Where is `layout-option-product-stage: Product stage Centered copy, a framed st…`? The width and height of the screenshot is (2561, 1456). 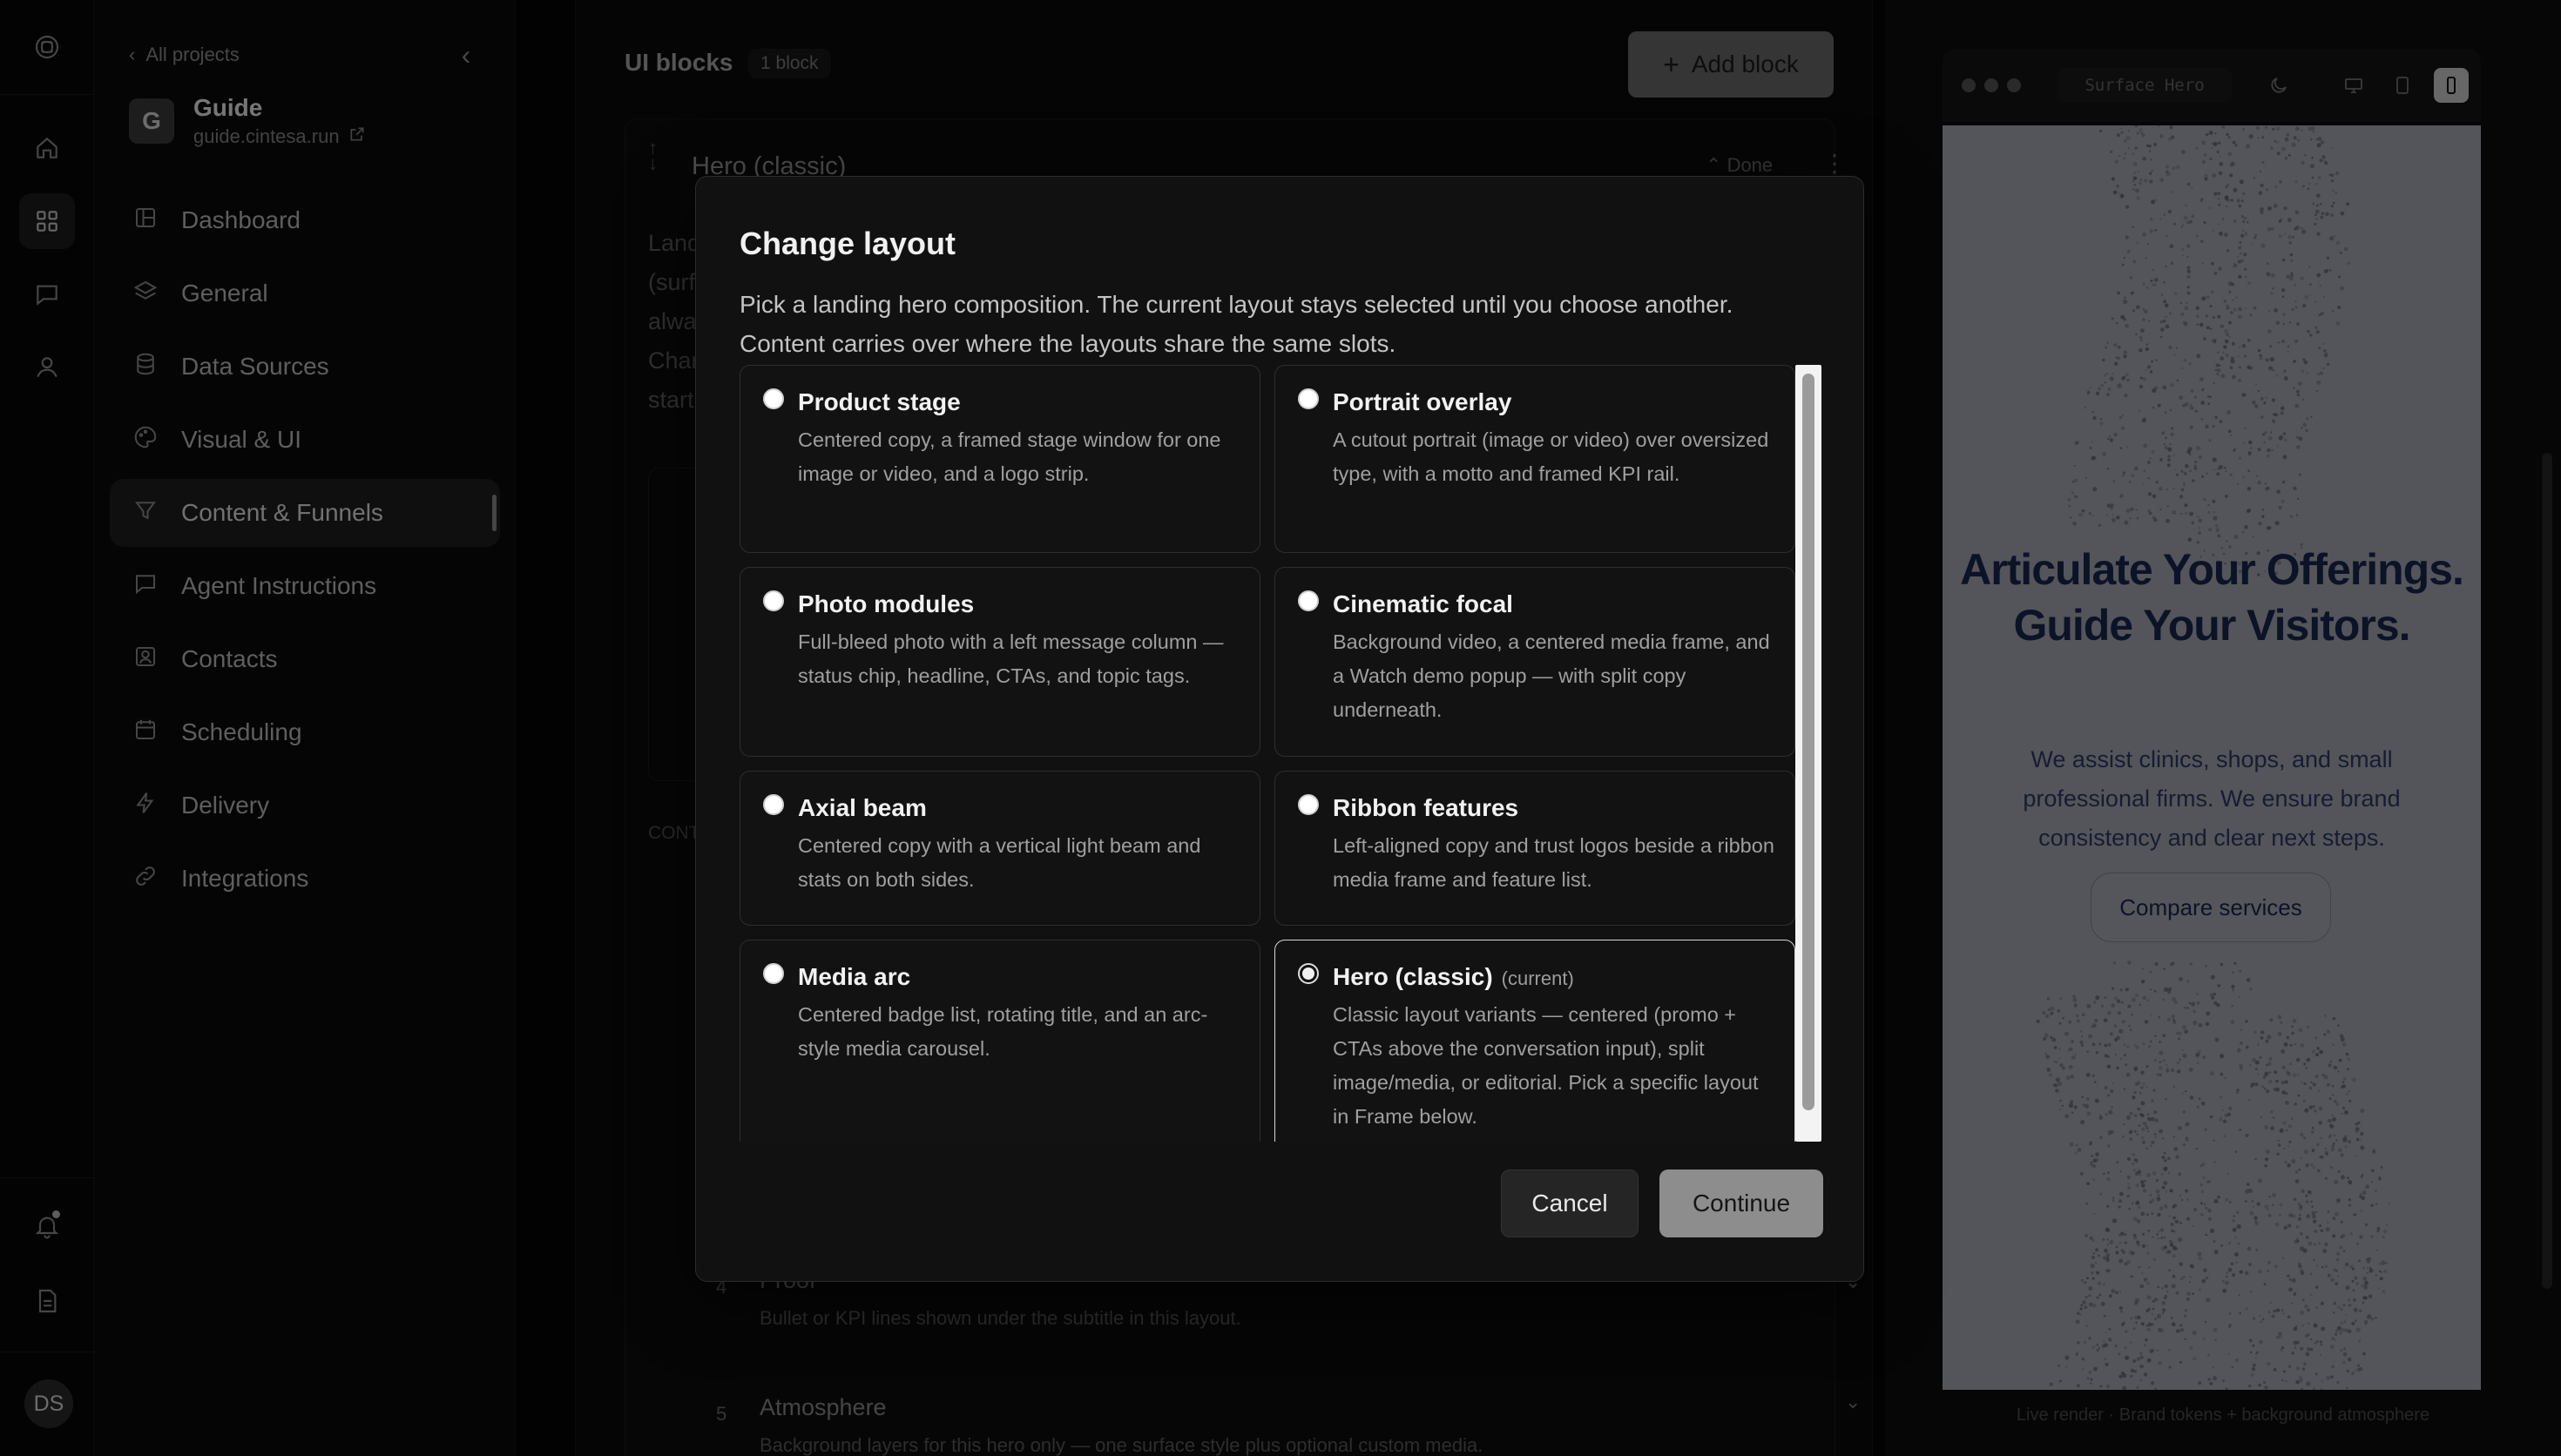
layout-option-product-stage: Product stage Centered copy, a framed st… is located at coordinates (1000, 459).